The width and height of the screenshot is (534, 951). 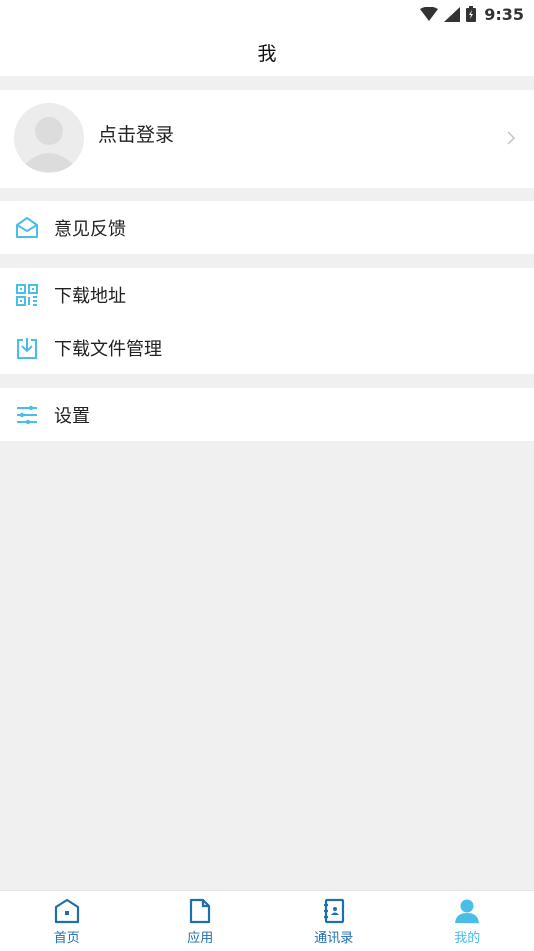 I want to click on sliders-icon, so click(x=27, y=415).